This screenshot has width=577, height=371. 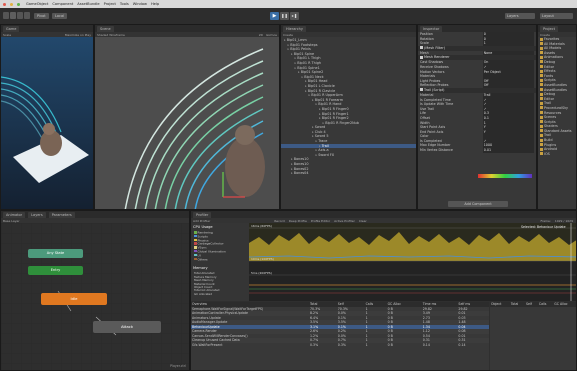 What do you see at coordinates (320, 221) in the screenshot?
I see `profile-editor-toggle: Profile Editor` at bounding box center [320, 221].